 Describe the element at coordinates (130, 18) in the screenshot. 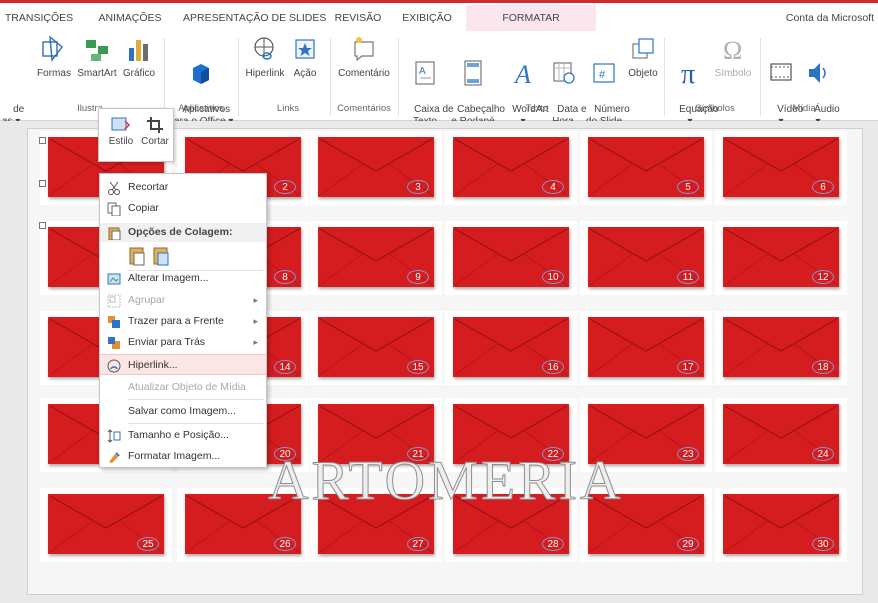

I see `tab-animacoes: ANIMAÇÕES` at that location.